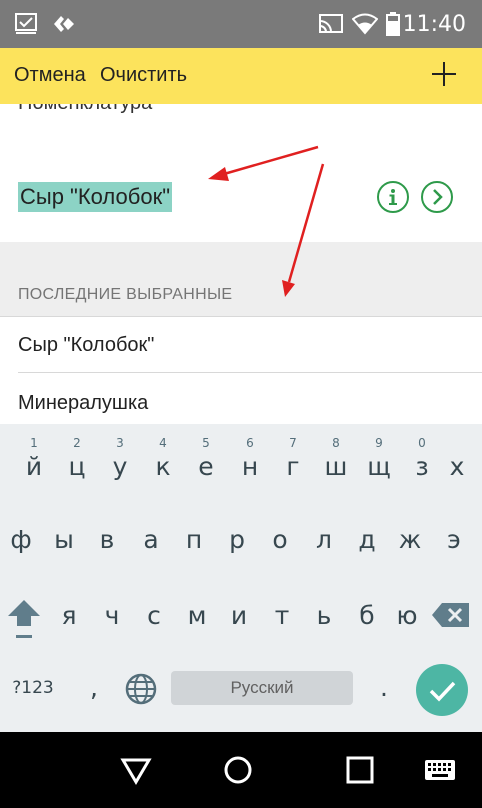 Image resolution: width=482 pixels, height=808 pixels. I want to click on key-r: р, so click(237, 540).